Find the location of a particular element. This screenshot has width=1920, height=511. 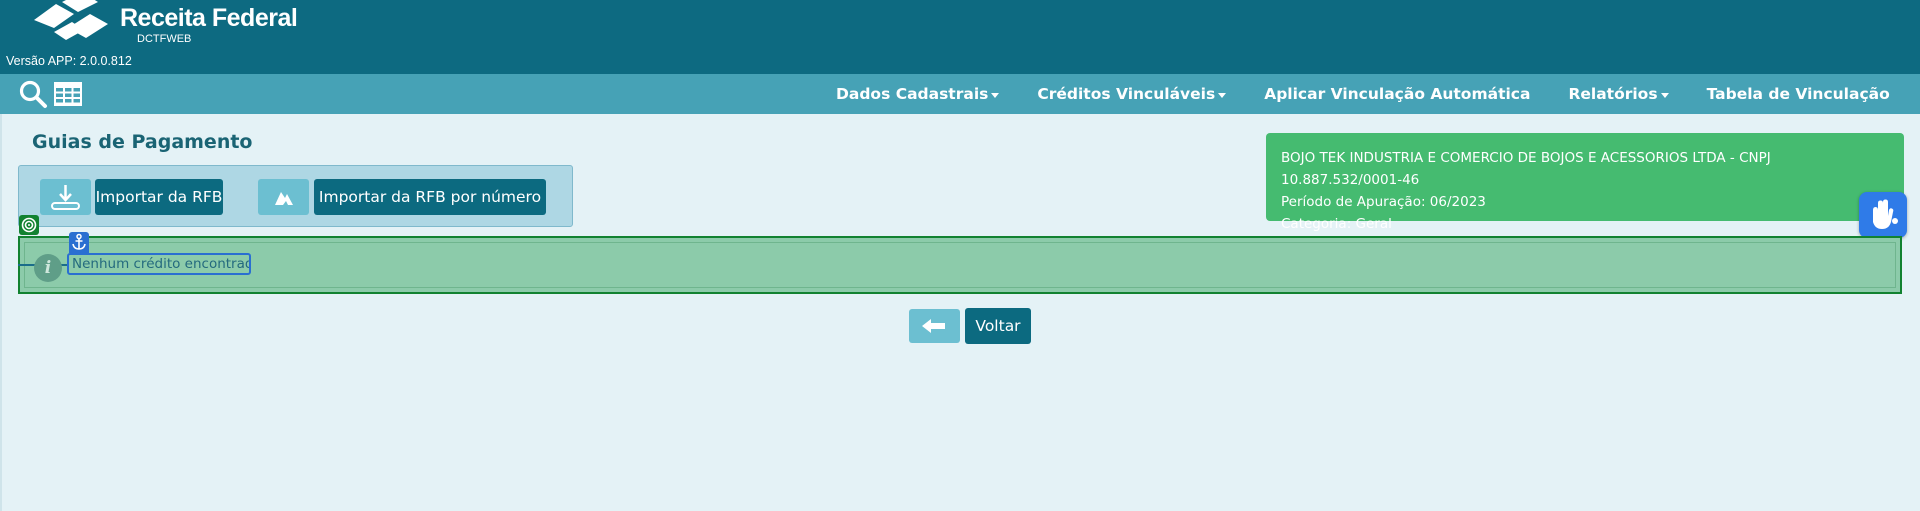

table-icon is located at coordinates (68, 94).